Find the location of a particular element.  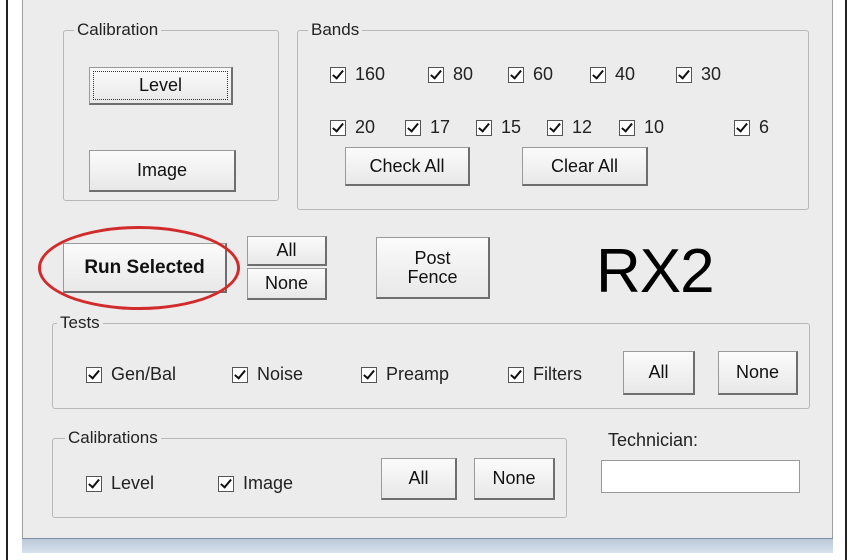

bands-legend: Bands is located at coordinates (335, 30).